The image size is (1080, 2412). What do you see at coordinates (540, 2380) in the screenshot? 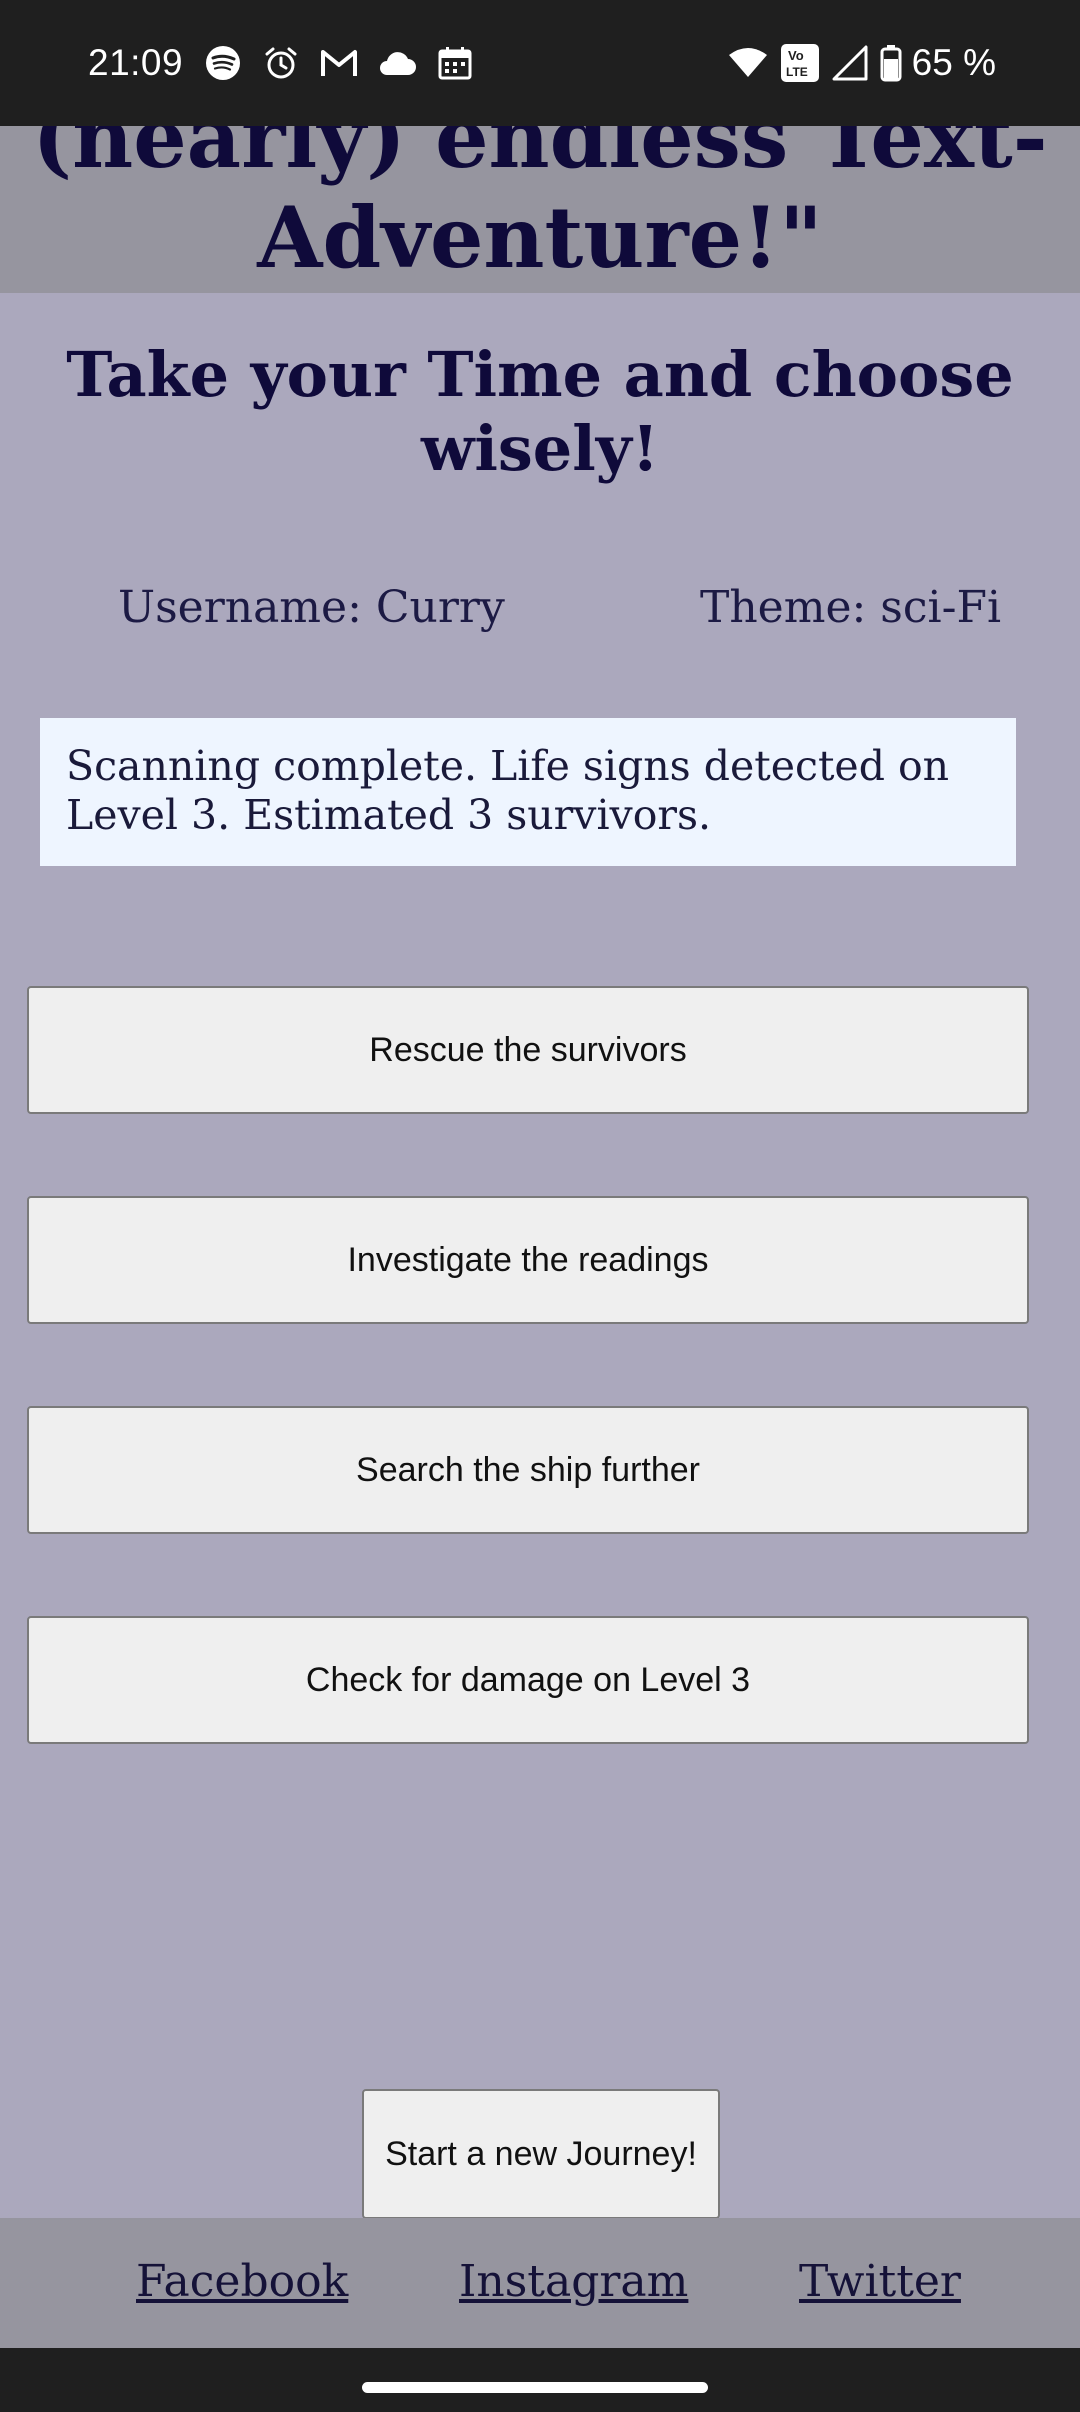
I see `navigation-bar` at bounding box center [540, 2380].